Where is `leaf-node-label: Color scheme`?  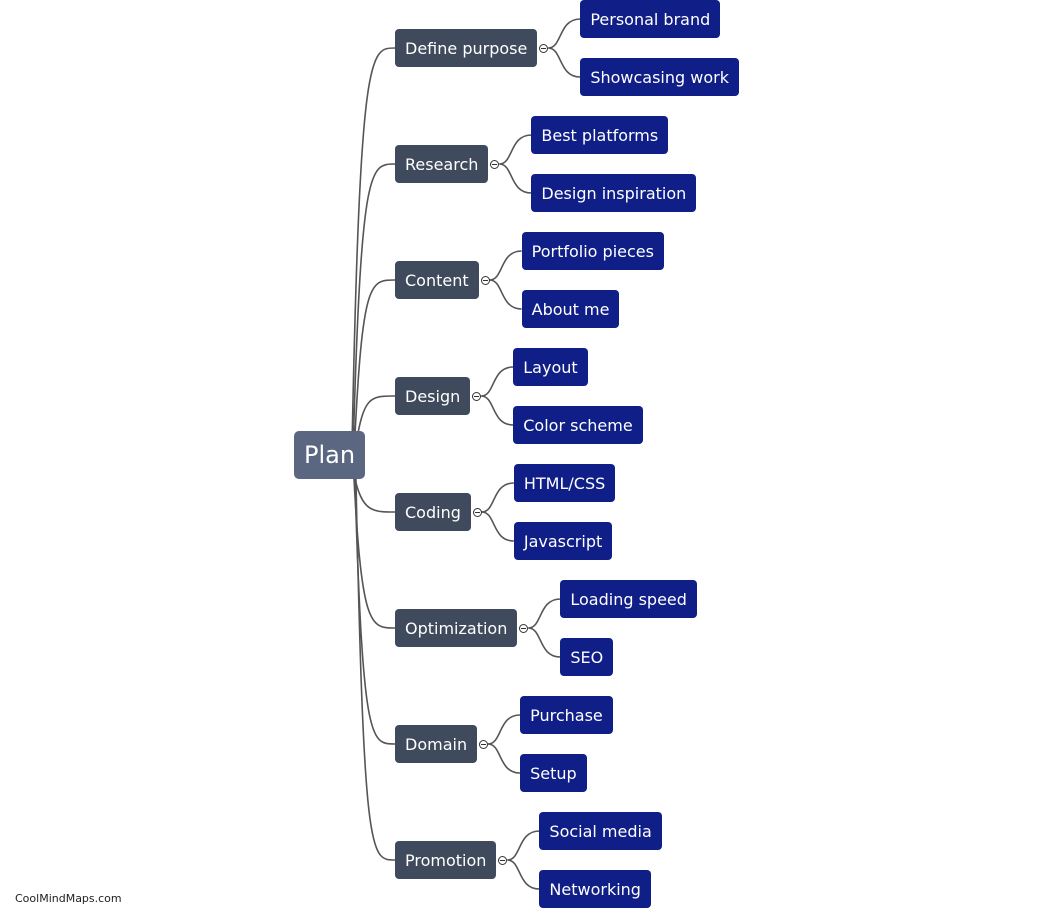
leaf-node-label: Color scheme is located at coordinates (578, 425).